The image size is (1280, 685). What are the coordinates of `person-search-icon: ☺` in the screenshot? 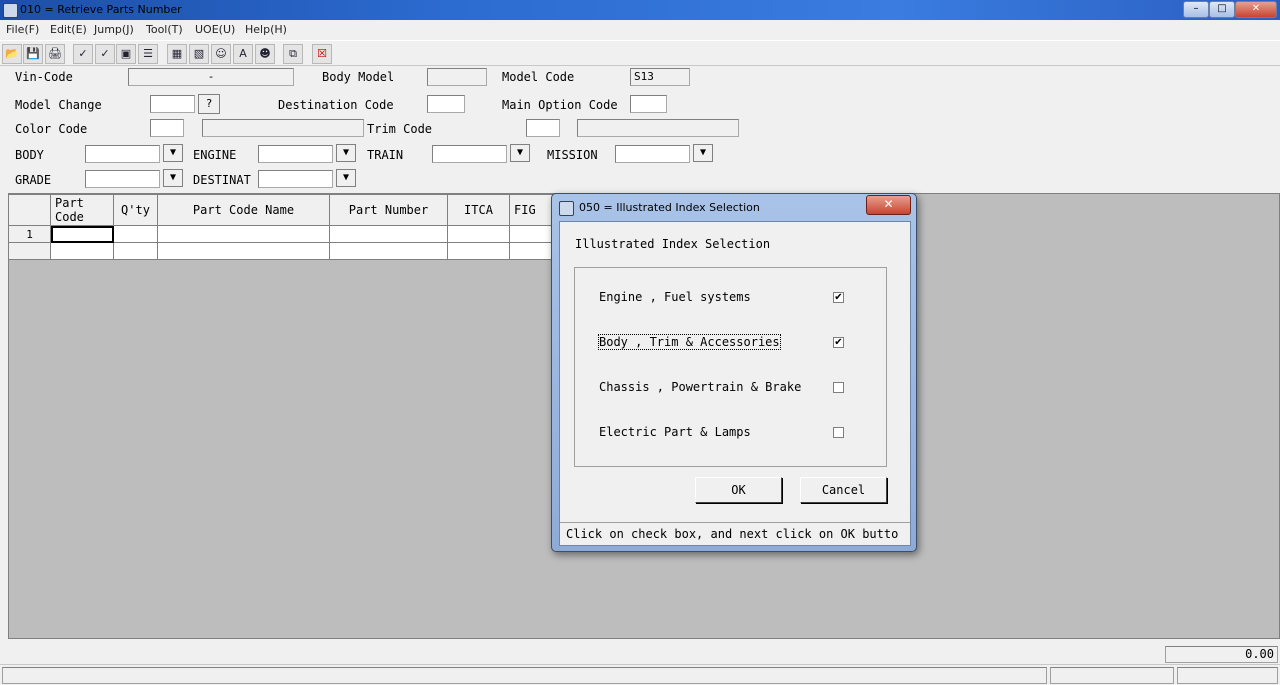 It's located at (221, 54).